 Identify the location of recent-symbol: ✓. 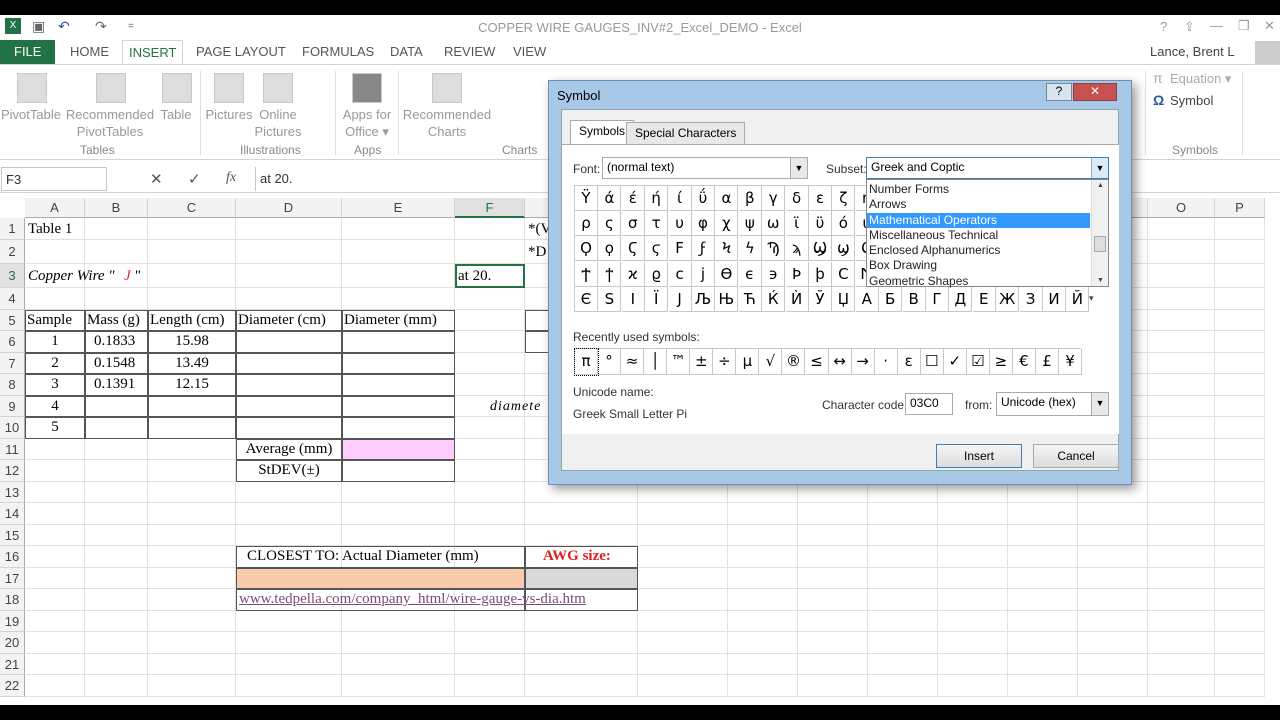
(955, 362).